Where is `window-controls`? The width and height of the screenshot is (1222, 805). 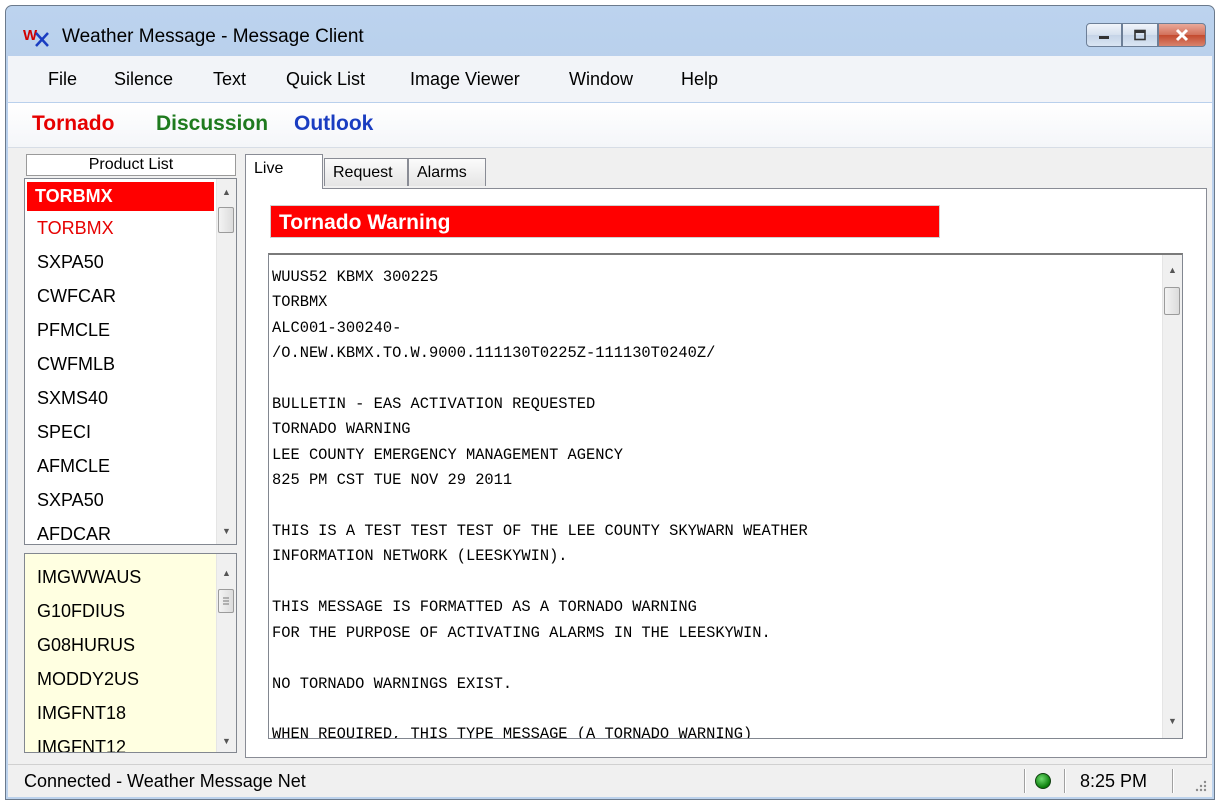 window-controls is located at coordinates (1146, 36).